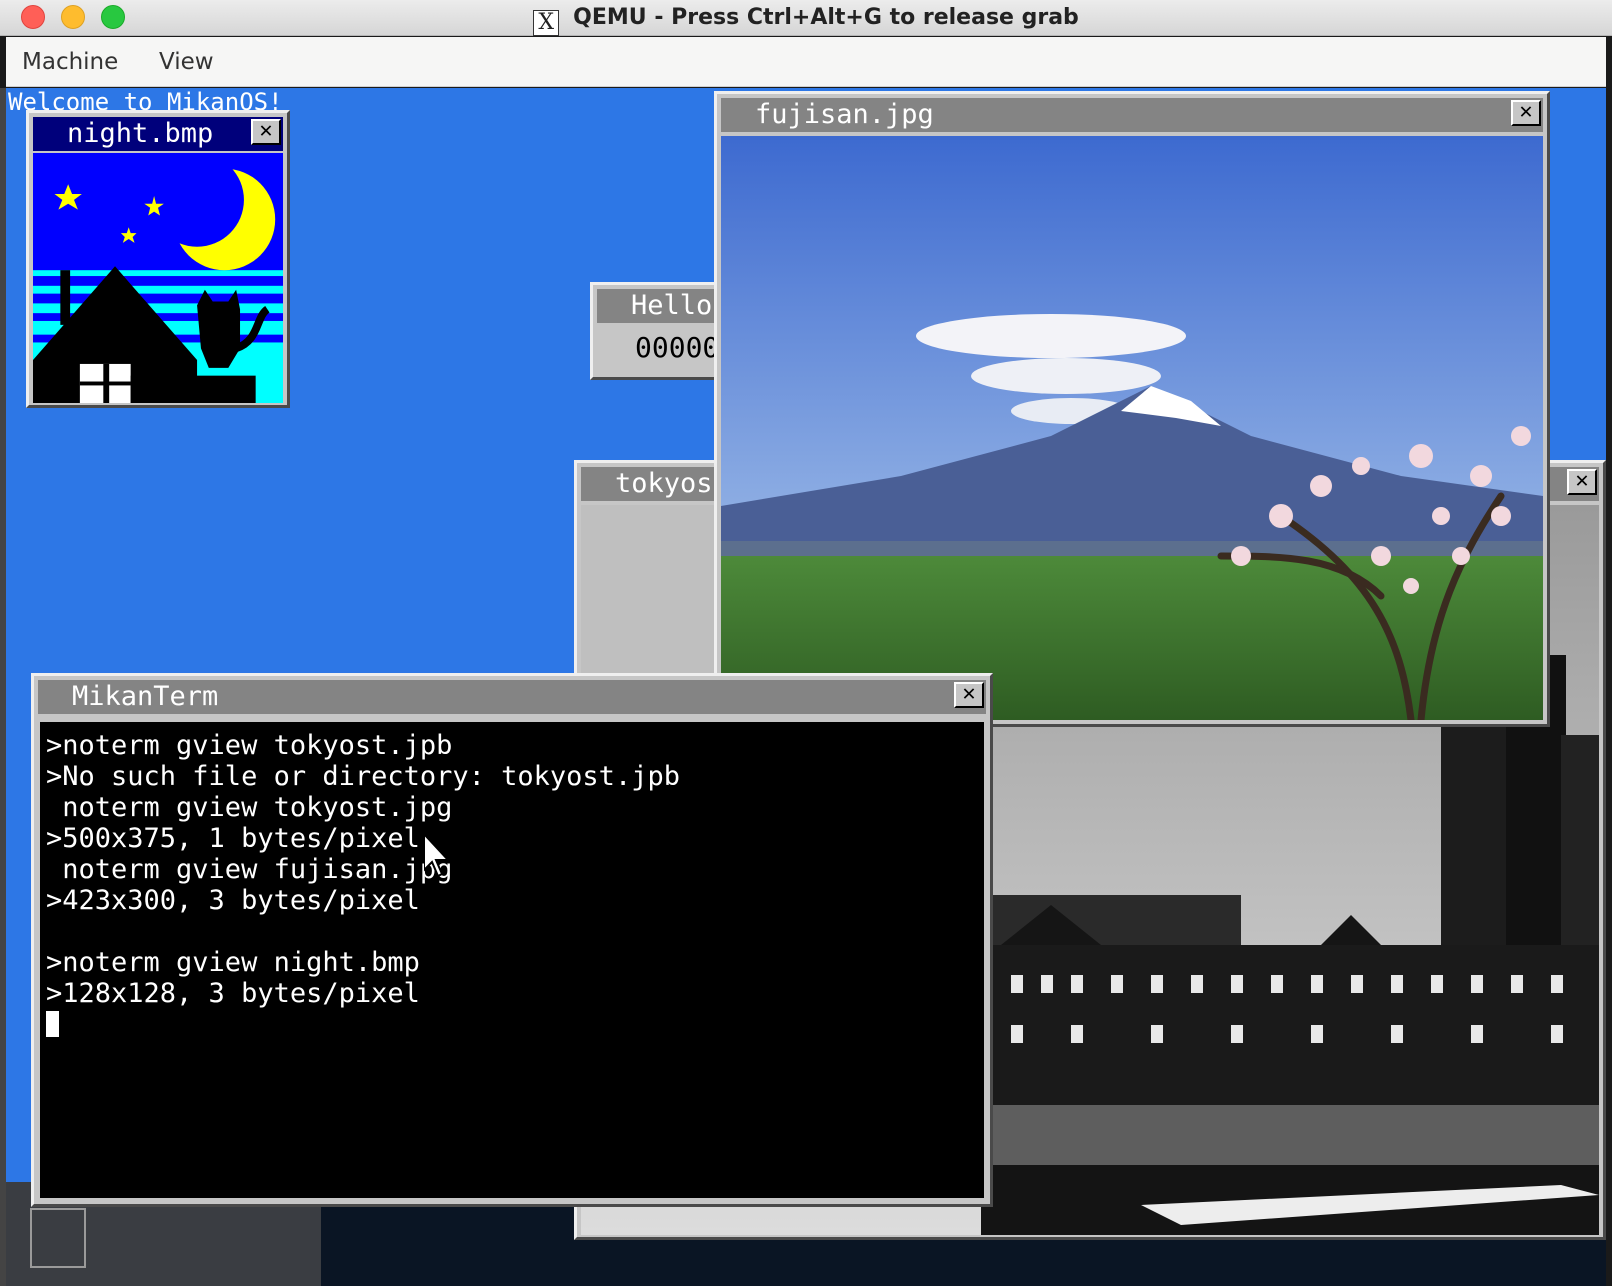 The height and width of the screenshot is (1286, 1612). Describe the element at coordinates (158, 278) in the screenshot. I see `night-scene-image` at that location.